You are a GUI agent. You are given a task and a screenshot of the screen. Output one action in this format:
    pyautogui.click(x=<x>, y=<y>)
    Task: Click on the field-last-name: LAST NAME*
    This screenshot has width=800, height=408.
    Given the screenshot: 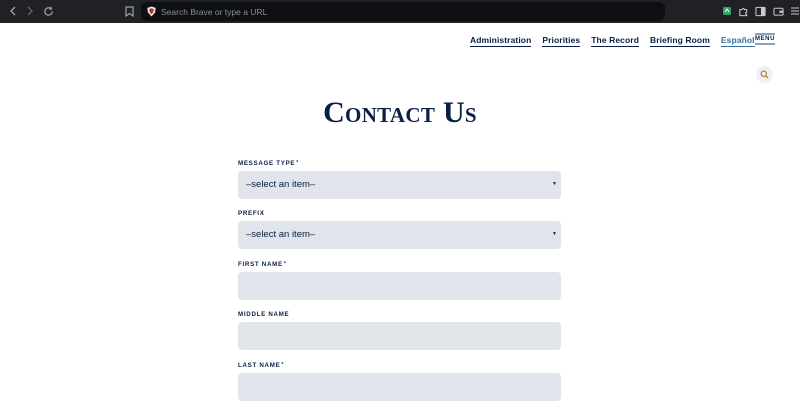 What is the action you would take?
    pyautogui.click(x=399, y=381)
    